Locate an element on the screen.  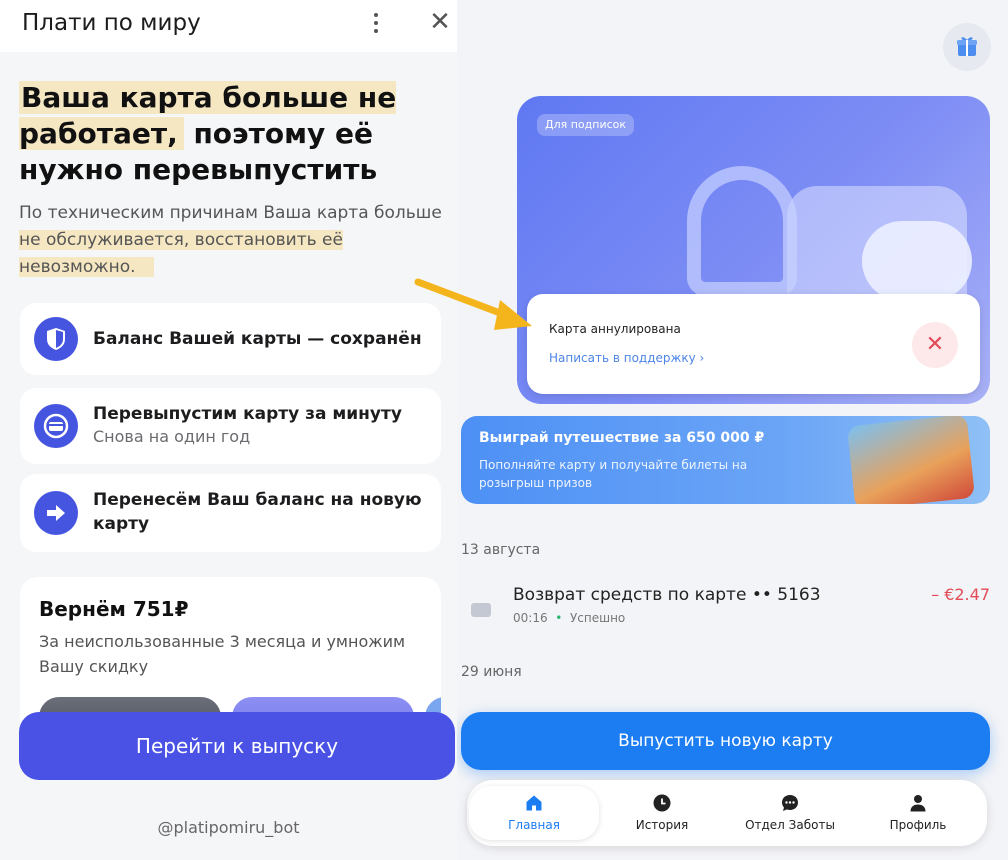
promo-tag: Для подписок is located at coordinates (586, 125).